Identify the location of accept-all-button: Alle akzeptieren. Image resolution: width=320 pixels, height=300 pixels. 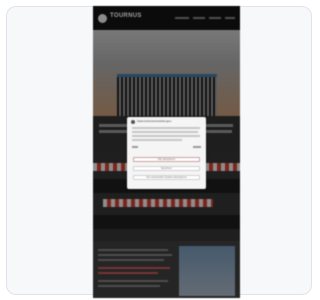
(166, 159).